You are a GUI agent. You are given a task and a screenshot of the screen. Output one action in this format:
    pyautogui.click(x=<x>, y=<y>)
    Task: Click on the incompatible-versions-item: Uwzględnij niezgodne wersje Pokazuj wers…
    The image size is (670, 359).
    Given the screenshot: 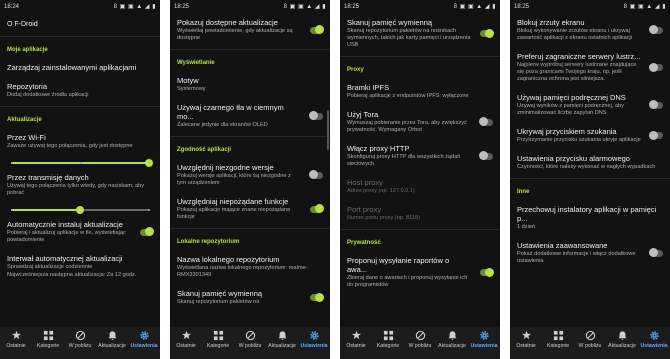 What is the action you would take?
    pyautogui.click(x=250, y=175)
    